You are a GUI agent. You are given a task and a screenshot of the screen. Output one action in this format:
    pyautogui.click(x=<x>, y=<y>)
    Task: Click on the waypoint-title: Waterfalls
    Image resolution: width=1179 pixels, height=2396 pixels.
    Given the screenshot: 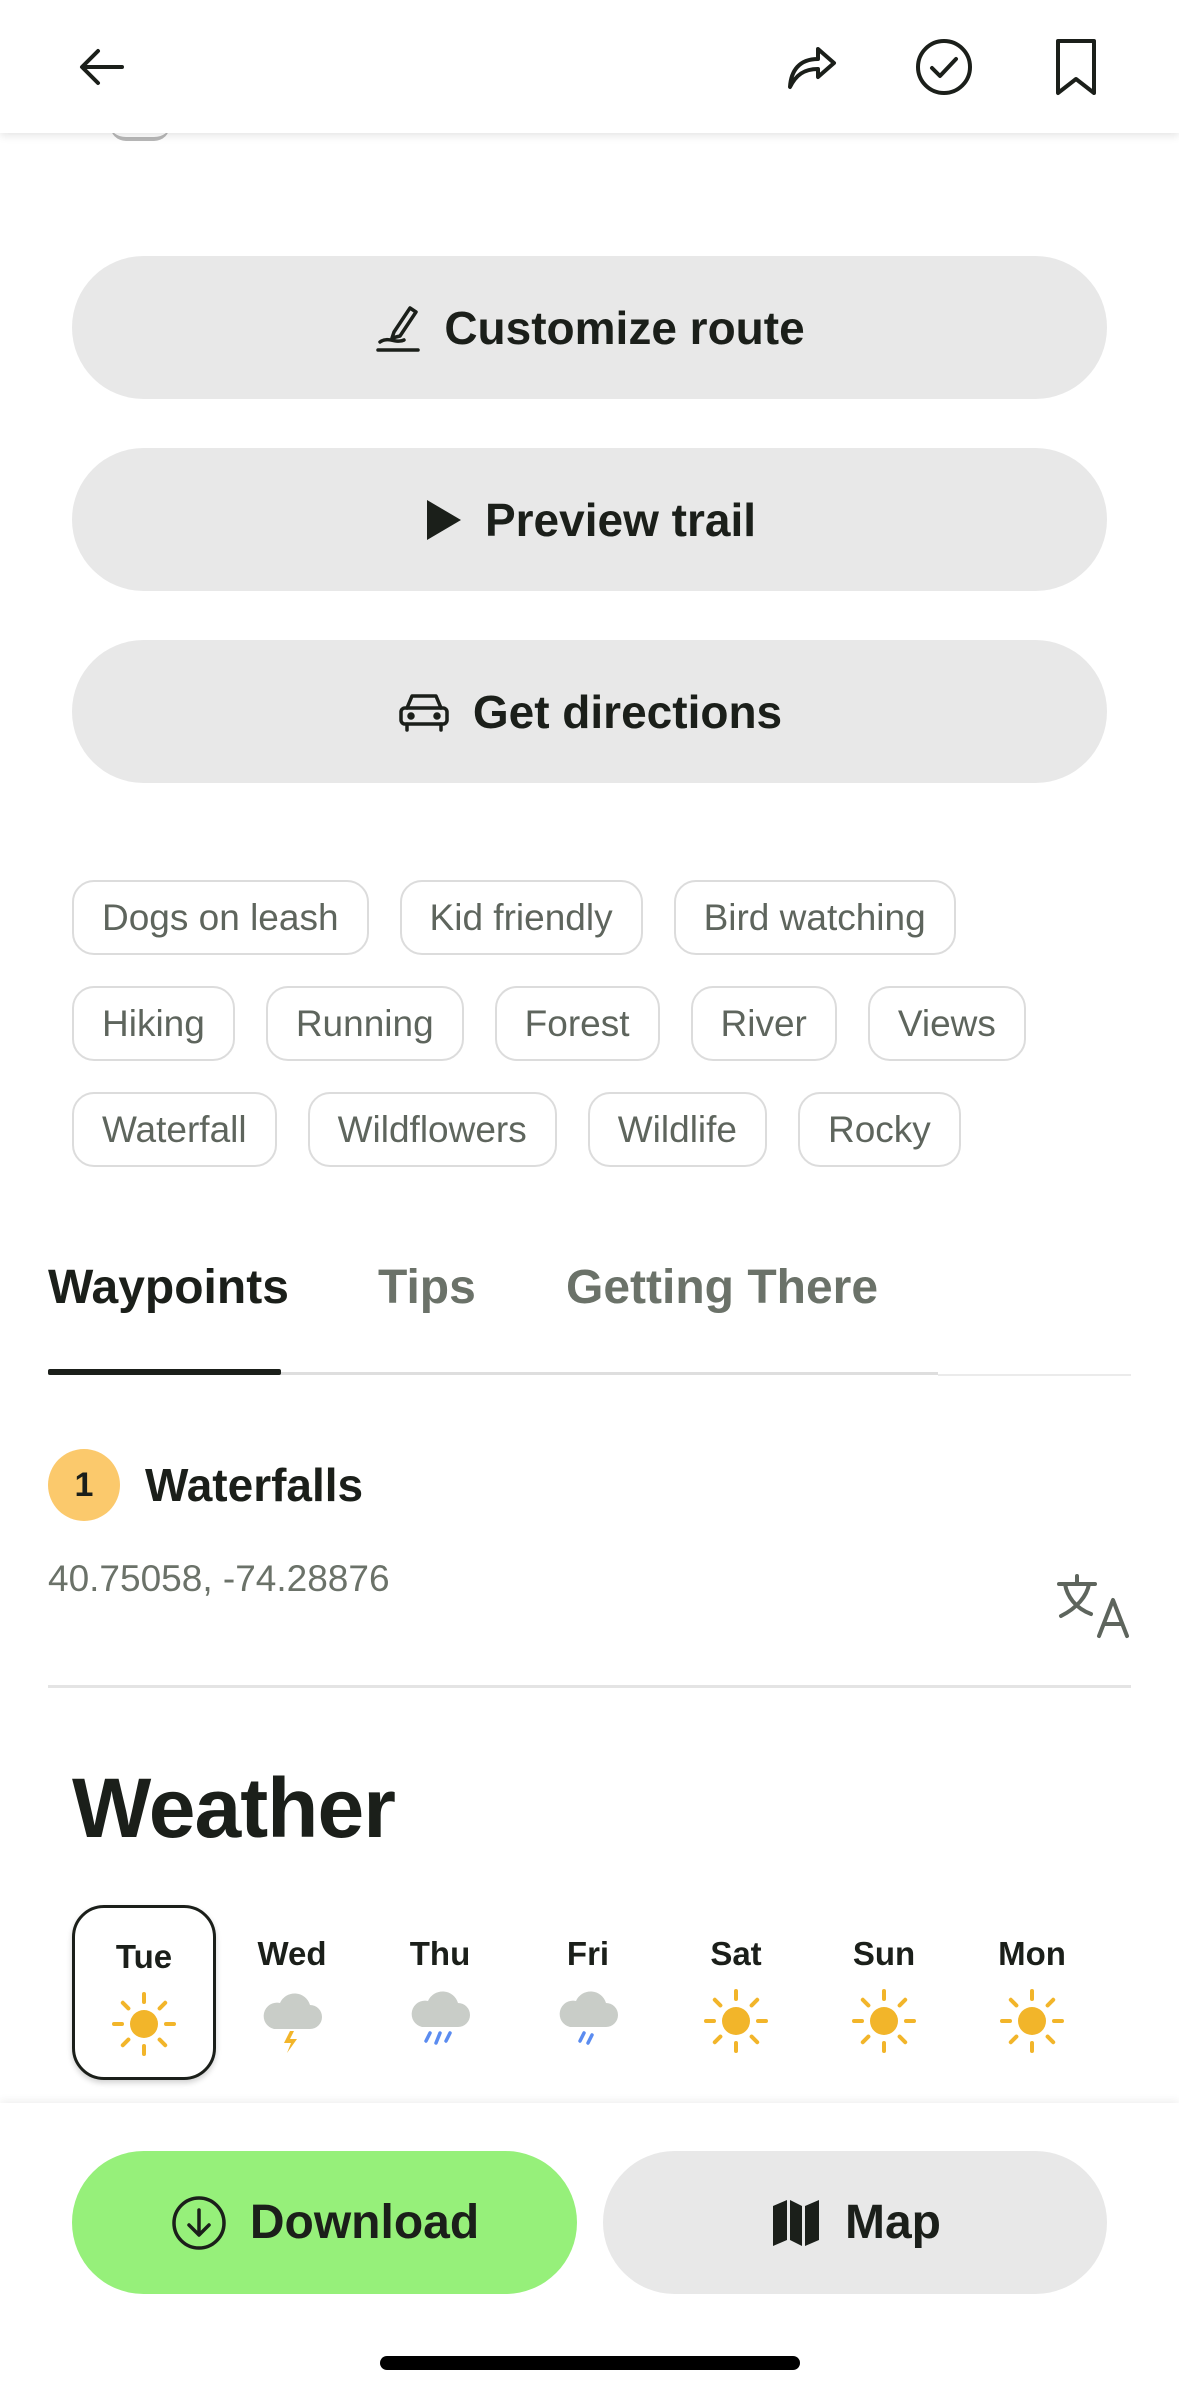 What is the action you would take?
    pyautogui.click(x=254, y=1485)
    